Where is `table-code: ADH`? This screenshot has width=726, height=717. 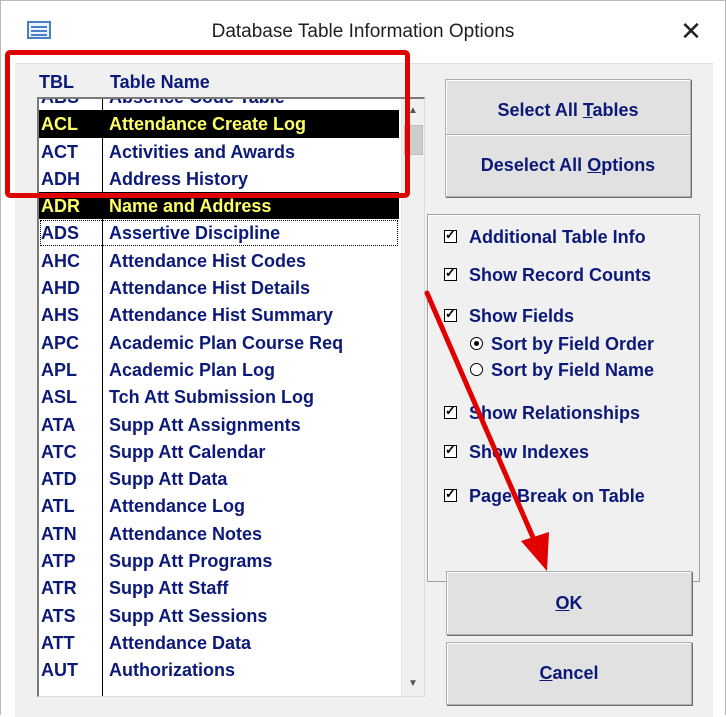 table-code: ADH is located at coordinates (60, 178).